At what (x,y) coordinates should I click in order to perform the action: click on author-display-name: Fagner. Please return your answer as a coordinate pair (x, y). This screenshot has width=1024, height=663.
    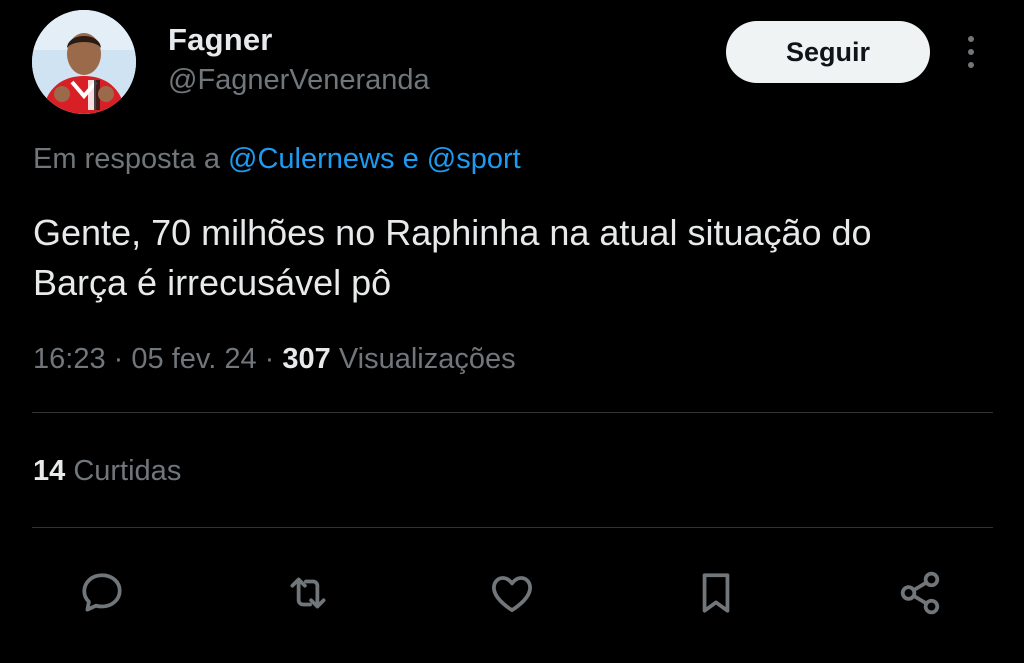
    Looking at the image, I should click on (220, 40).